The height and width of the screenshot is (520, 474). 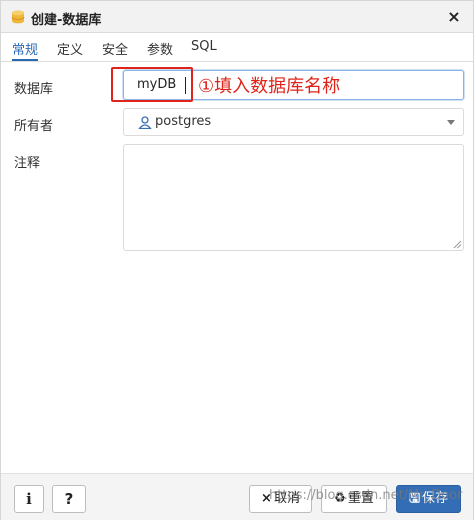 I want to click on cancel-button: × 取消, so click(x=280, y=499).